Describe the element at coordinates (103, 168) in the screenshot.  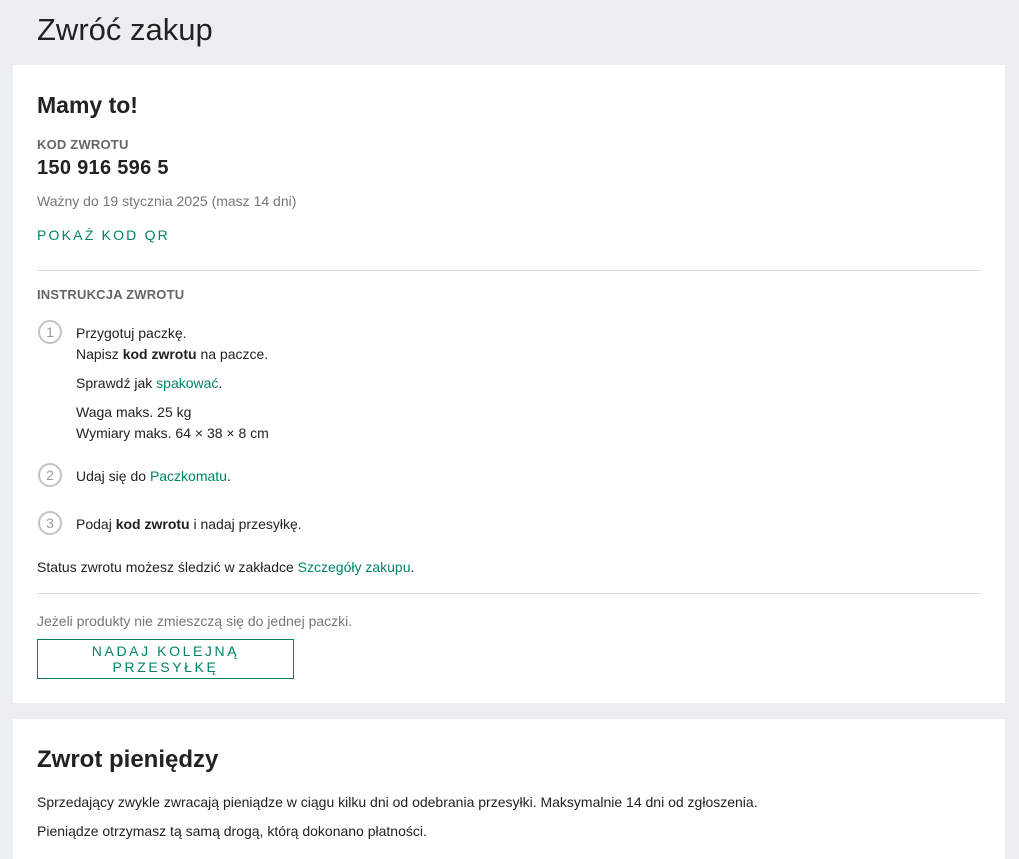
I see `return-code-value: 150 916 596 5` at that location.